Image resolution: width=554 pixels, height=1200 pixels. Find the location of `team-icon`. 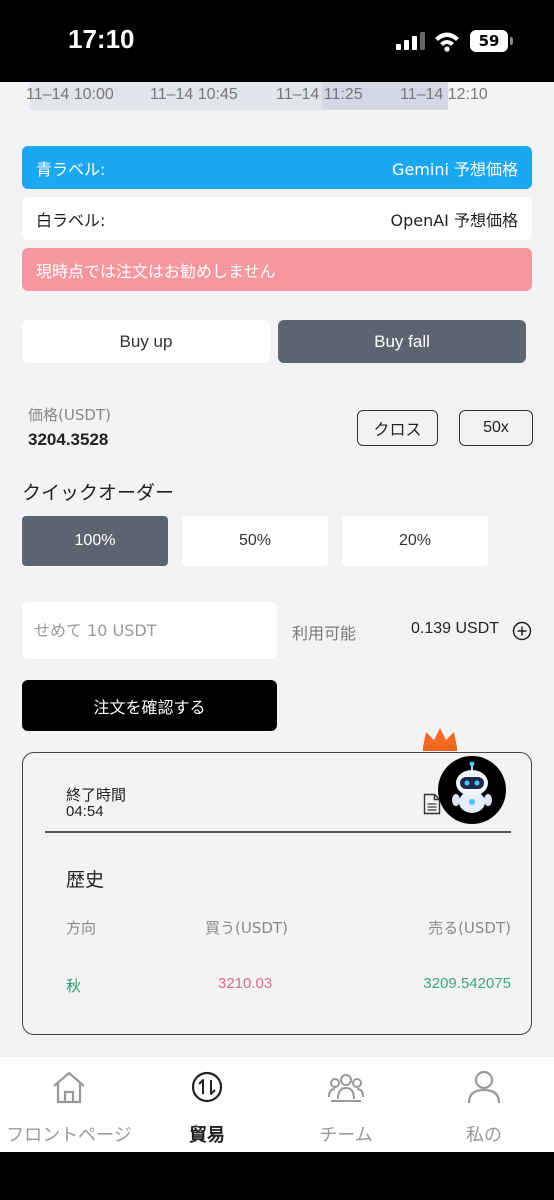

team-icon is located at coordinates (346, 1088).